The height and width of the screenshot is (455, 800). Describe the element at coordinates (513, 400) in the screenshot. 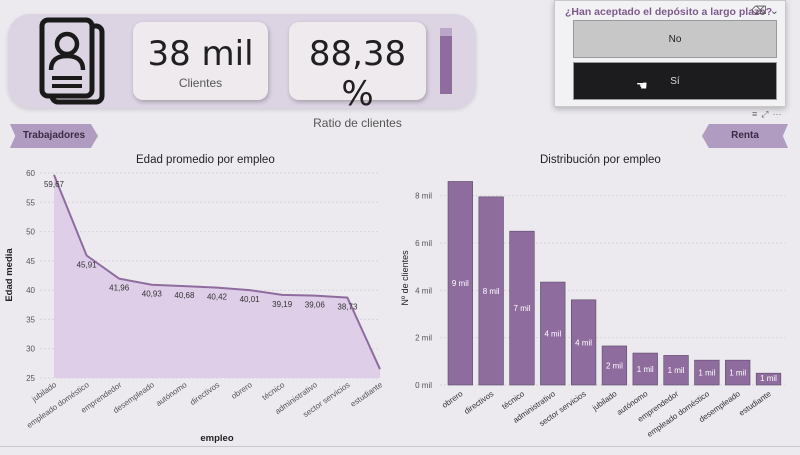

I see `bar-x-tick-label: técnico` at that location.